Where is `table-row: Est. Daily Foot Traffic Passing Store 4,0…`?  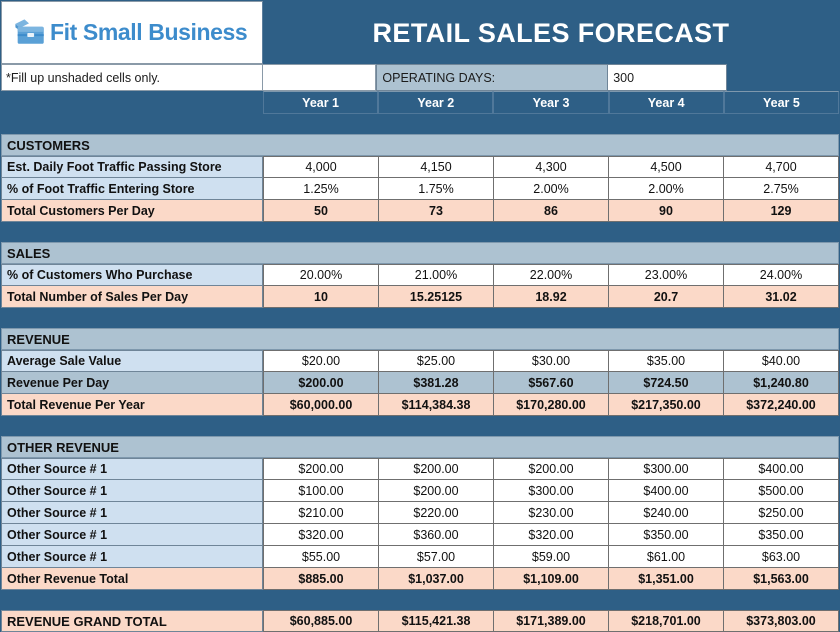 table-row: Est. Daily Foot Traffic Passing Store 4,0… is located at coordinates (420, 167).